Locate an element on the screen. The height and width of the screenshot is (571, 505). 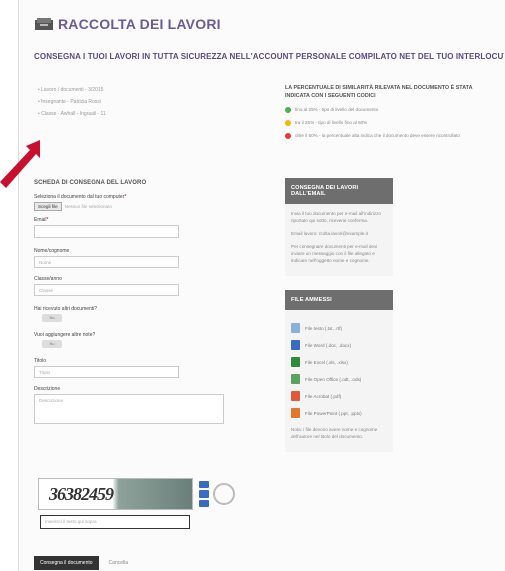
meta-item: Insegnante - Patrizia Rossi is located at coordinates (72, 102).